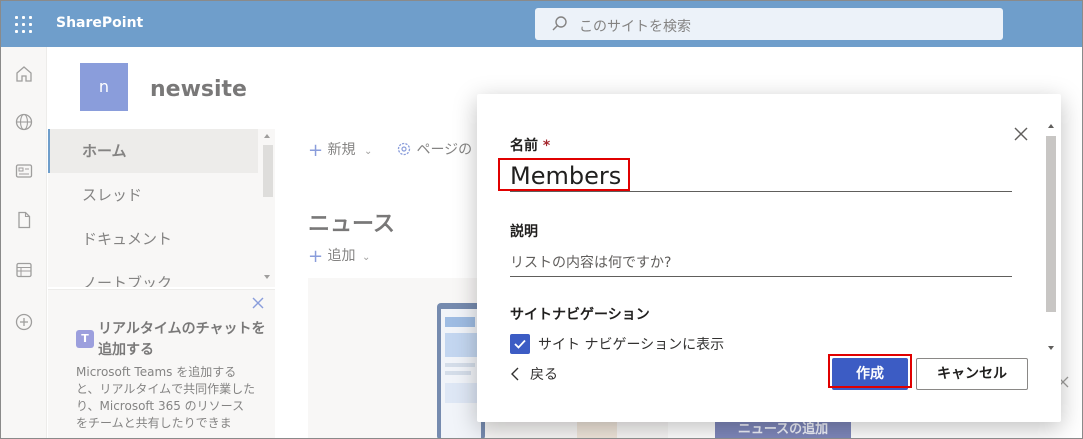  What do you see at coordinates (631, 344) in the screenshot?
I see `show-in-navigation-label: サイト ナビゲーションに表示` at bounding box center [631, 344].